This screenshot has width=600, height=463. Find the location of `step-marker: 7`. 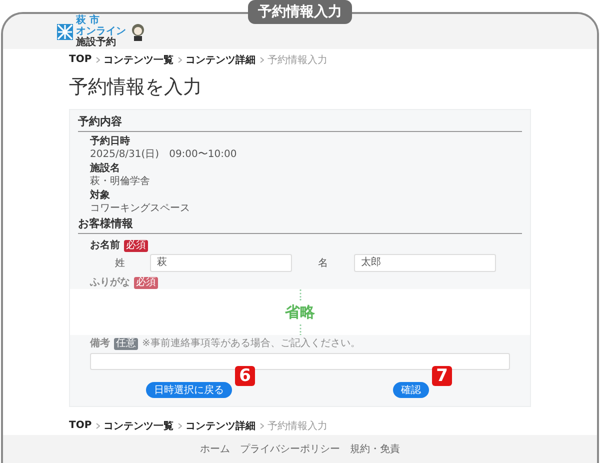

step-marker: 7 is located at coordinates (442, 376).